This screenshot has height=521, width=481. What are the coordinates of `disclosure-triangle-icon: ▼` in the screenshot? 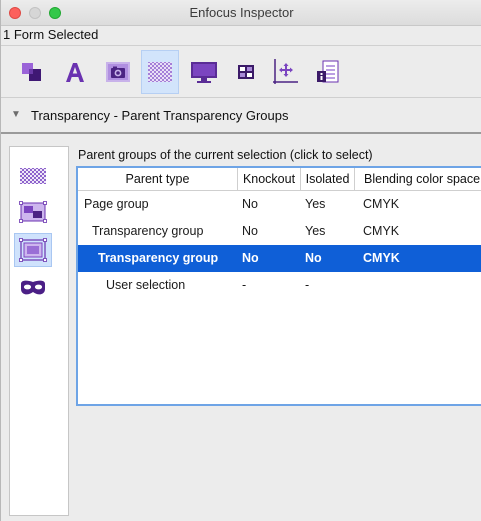 It's located at (16, 114).